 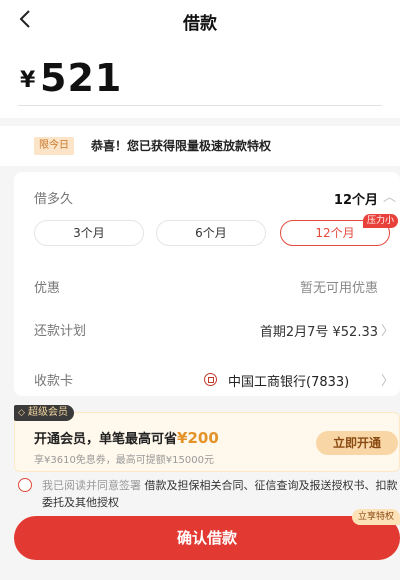 I want to click on vip-subtitle: 享¥3610免息券，最高可提额¥15000元, so click(x=124, y=460).